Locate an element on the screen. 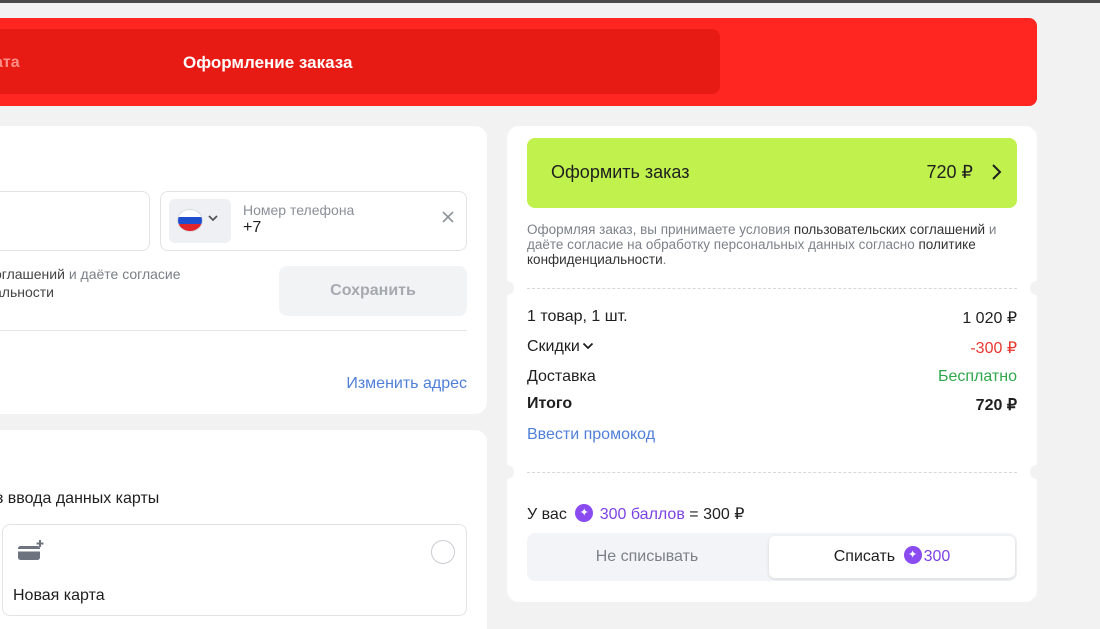  discount-label: Скидки is located at coordinates (553, 346).